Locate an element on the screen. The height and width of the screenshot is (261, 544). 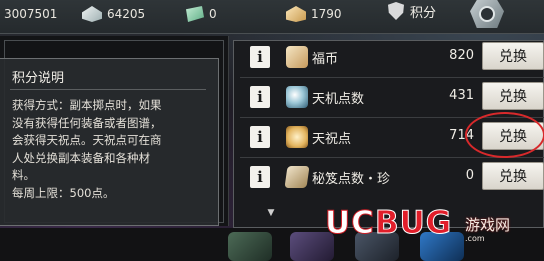
tianzhu-icon is located at coordinates (297, 137).